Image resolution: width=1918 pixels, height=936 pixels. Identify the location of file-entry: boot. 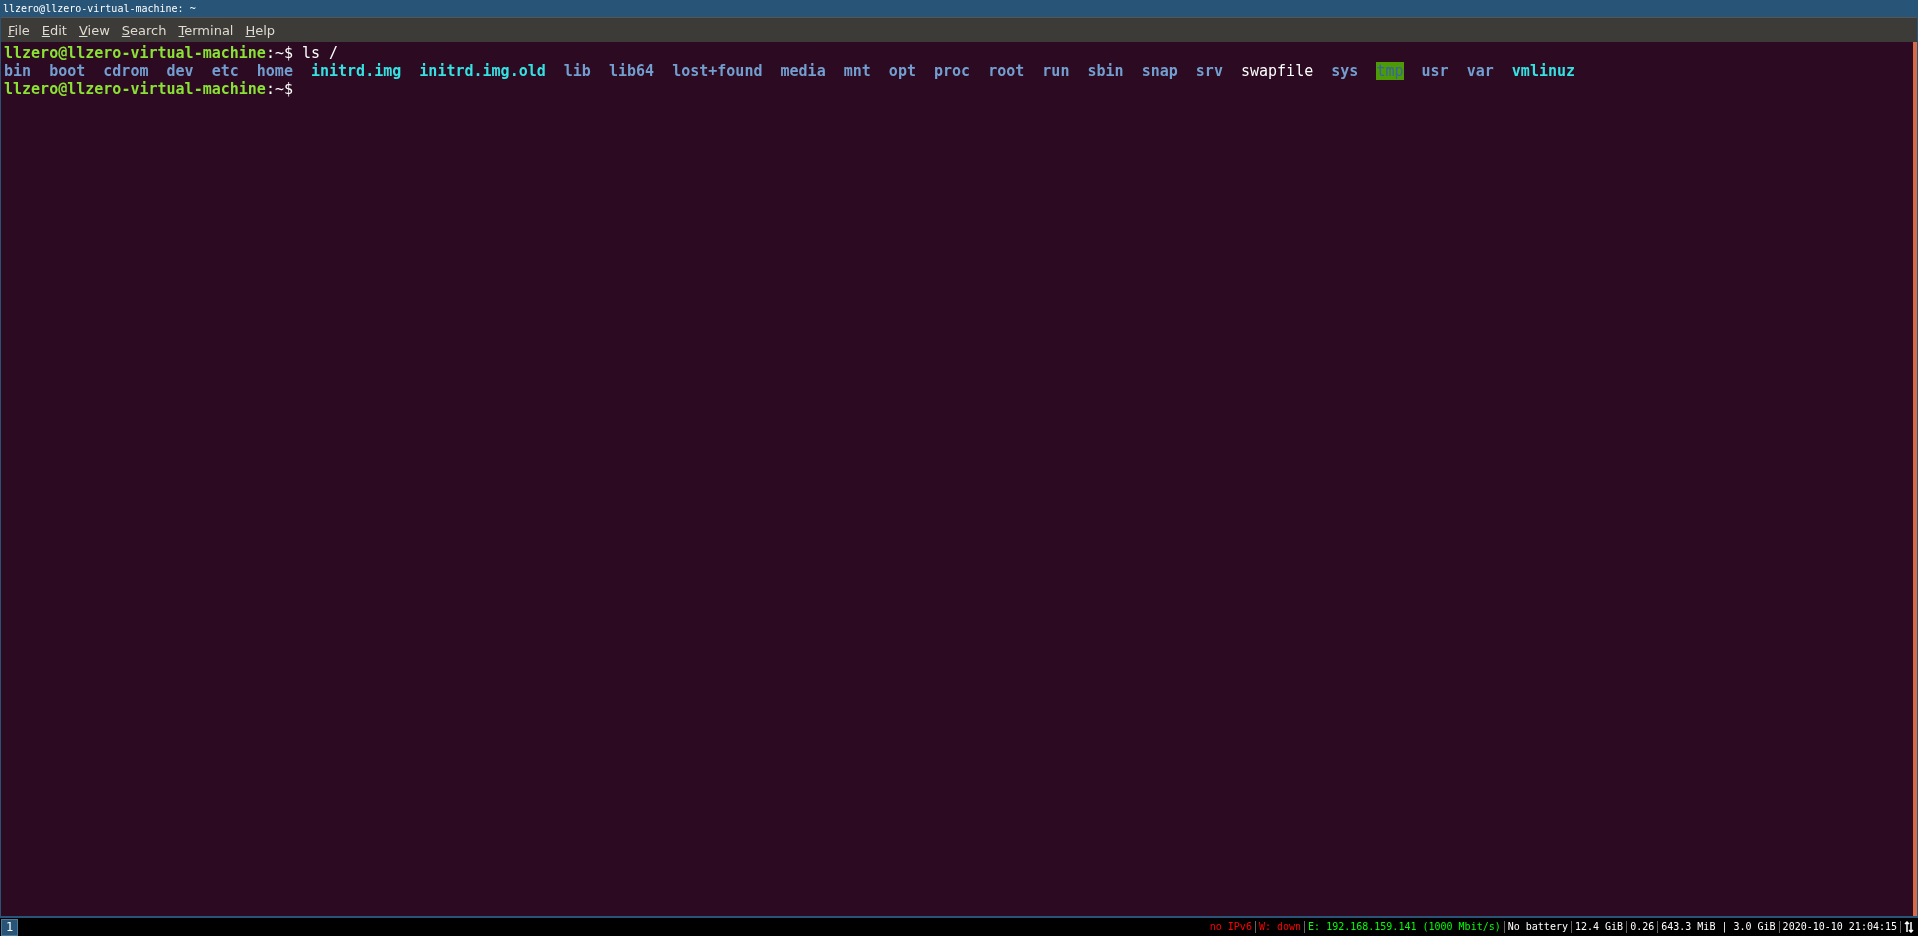
(67, 71).